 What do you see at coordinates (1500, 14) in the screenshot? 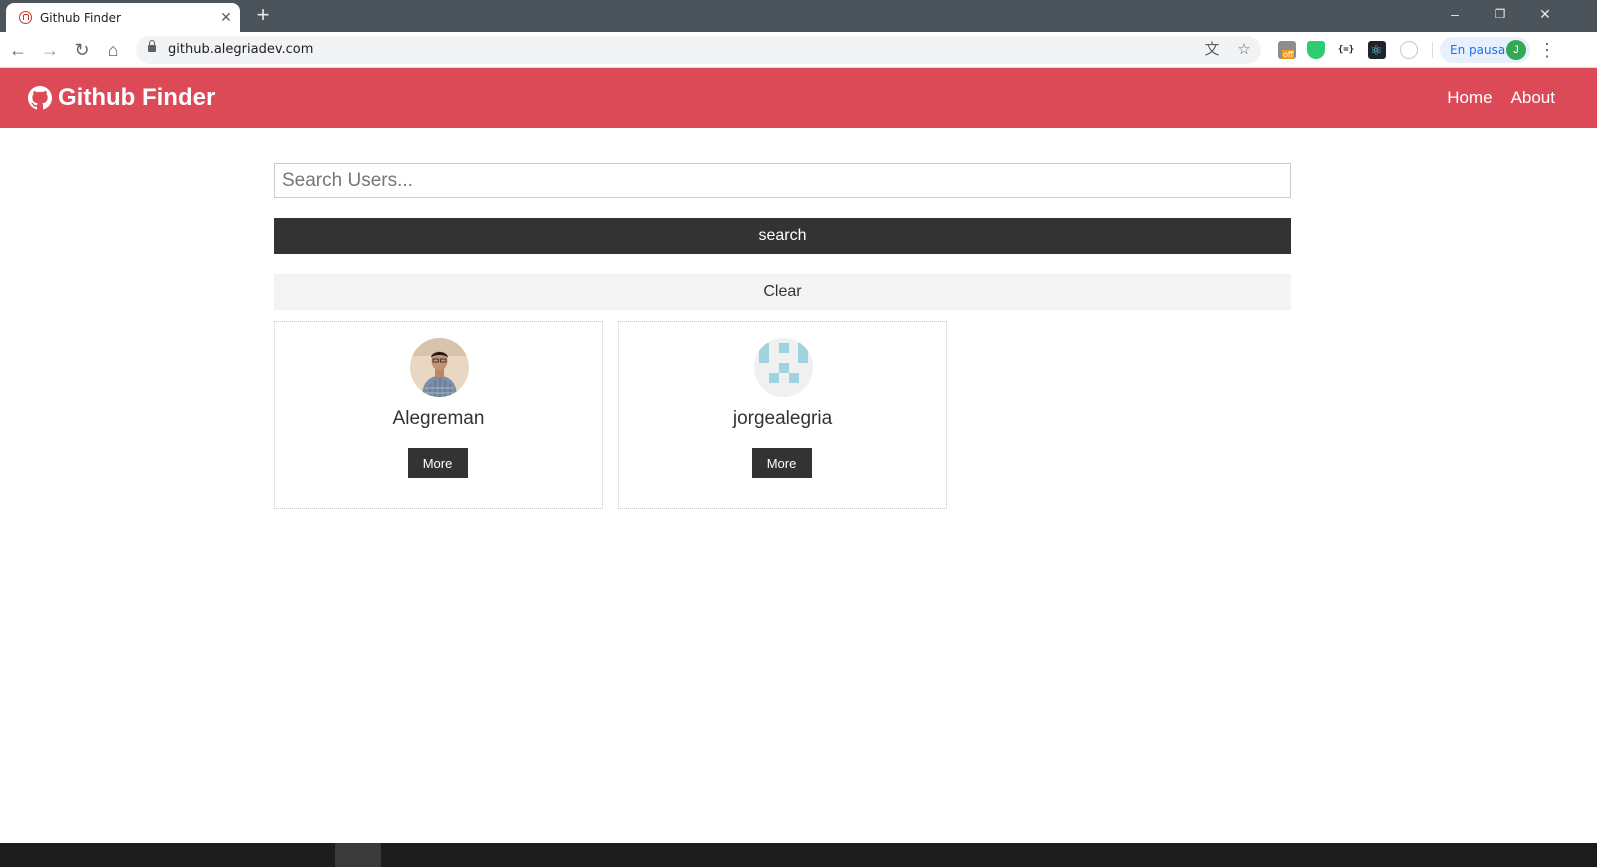
I see `restore-icon: ❐` at bounding box center [1500, 14].